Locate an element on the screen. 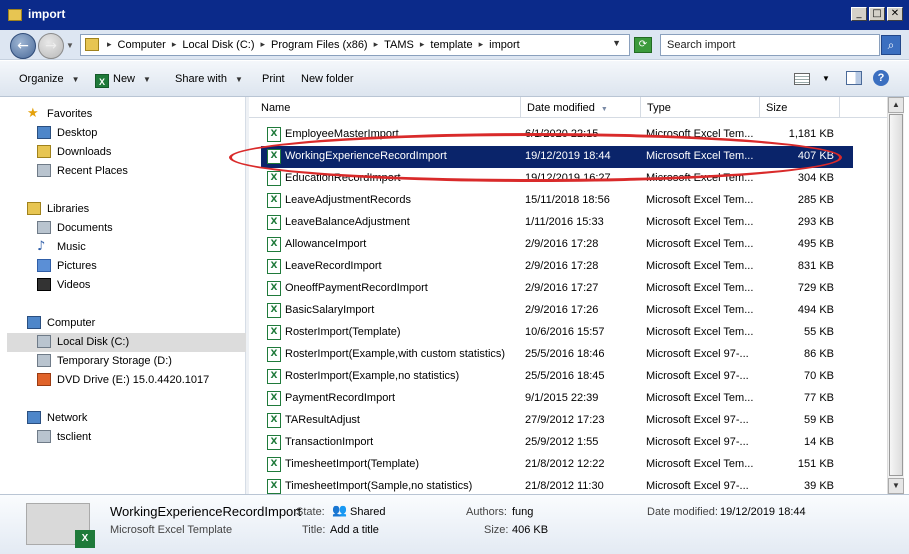  maximize-button: □ is located at coordinates (877, 14).